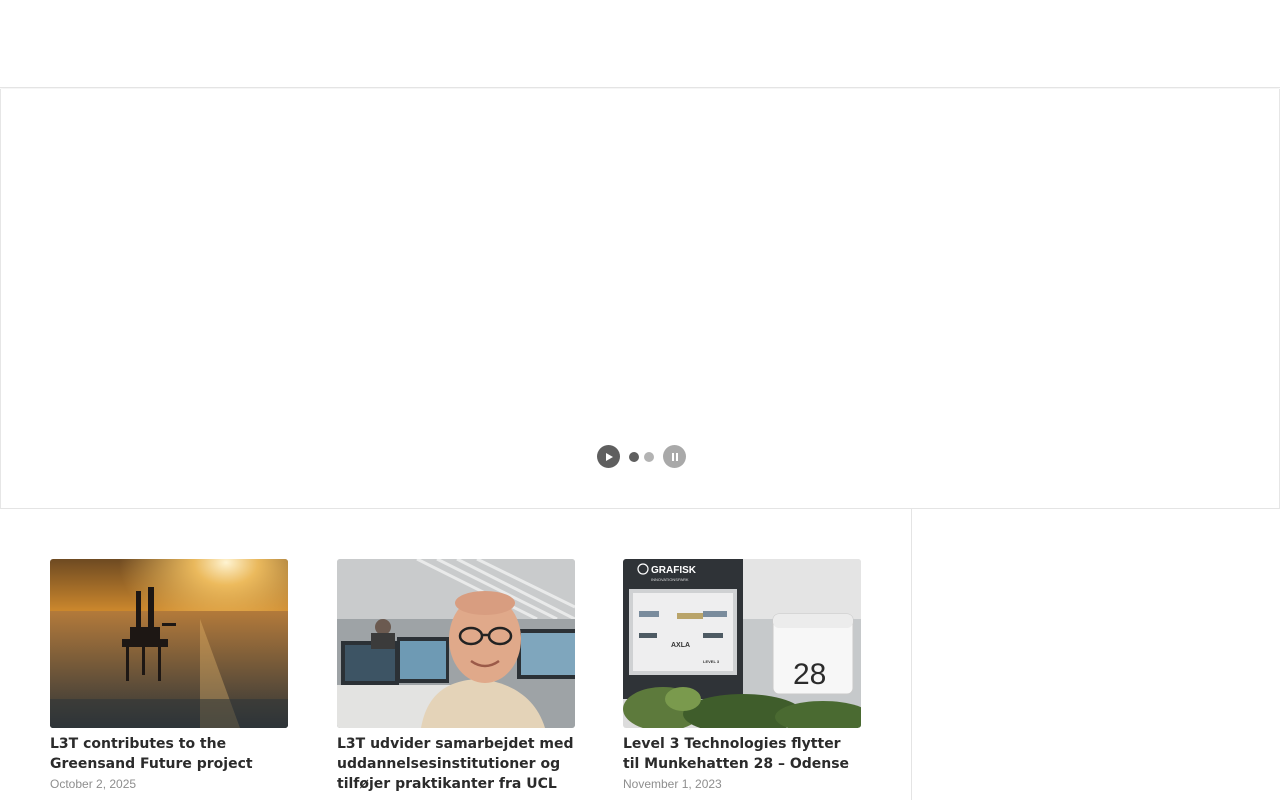  I want to click on slider-pause-button, so click(674, 456).